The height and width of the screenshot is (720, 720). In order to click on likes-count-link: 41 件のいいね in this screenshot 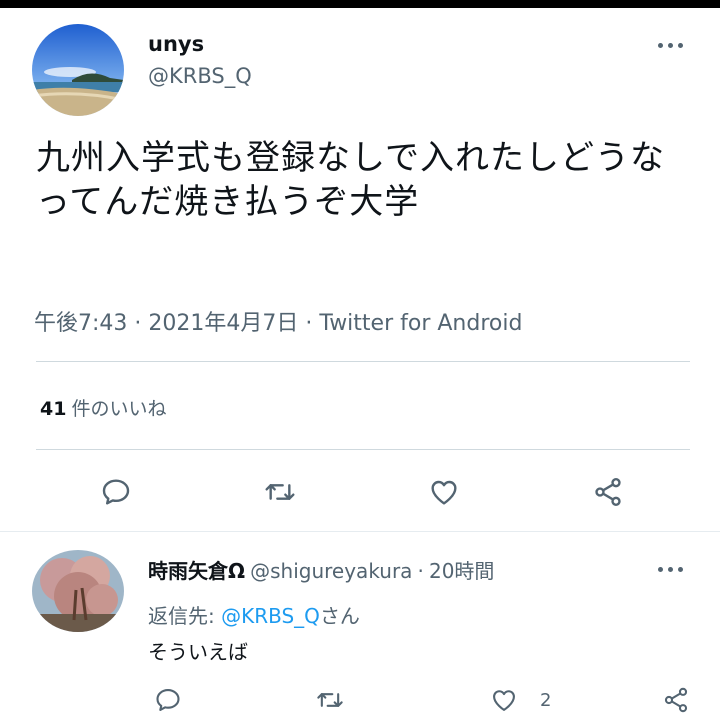, I will do `click(103, 407)`.